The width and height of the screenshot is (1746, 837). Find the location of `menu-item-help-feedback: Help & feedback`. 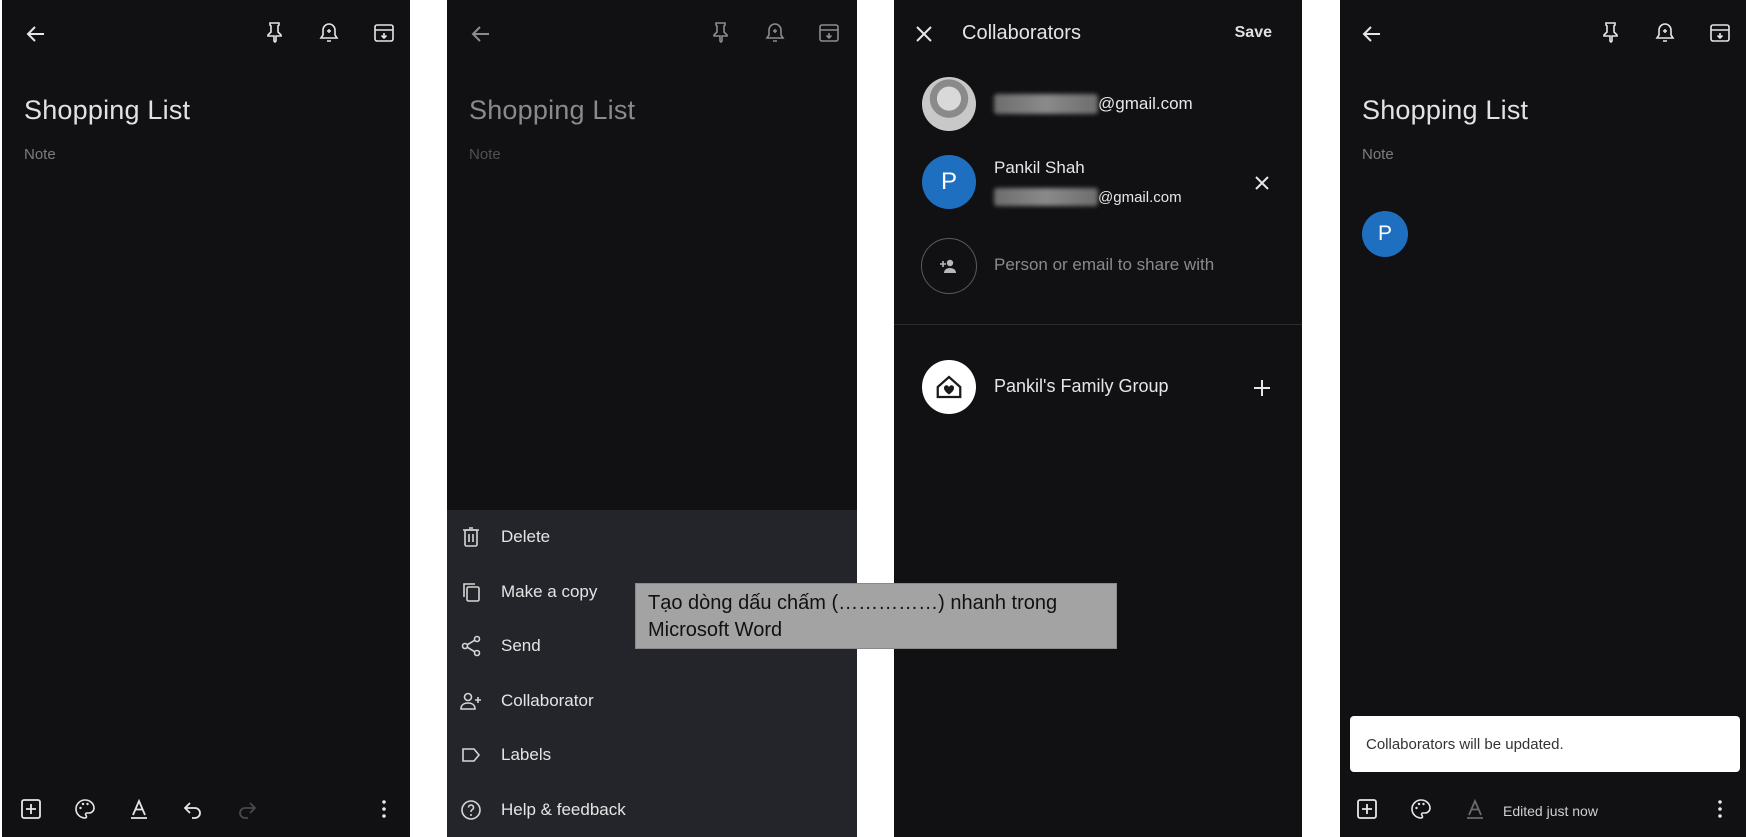

menu-item-help-feedback: Help & feedback is located at coordinates (652, 810).